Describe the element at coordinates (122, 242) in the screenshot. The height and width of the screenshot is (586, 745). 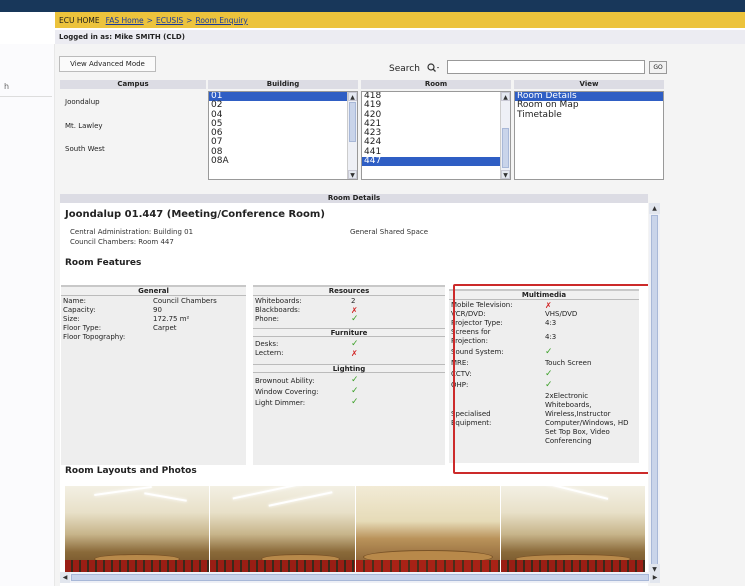
I see `room-info: Council Chambers: Room 447` at that location.